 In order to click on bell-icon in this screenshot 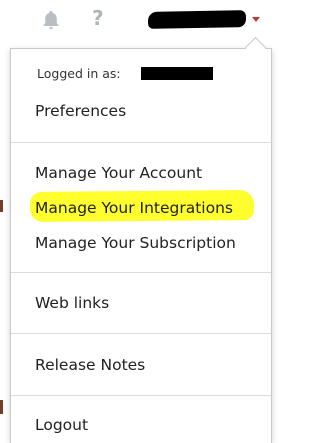, I will do `click(51, 20)`.